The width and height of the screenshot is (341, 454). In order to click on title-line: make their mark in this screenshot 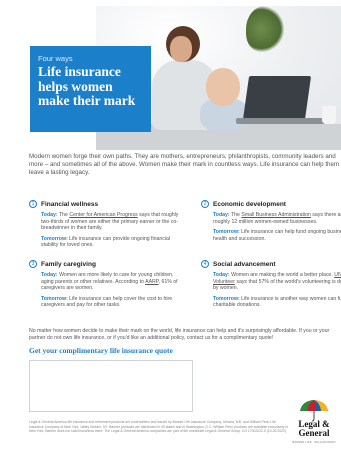, I will do `click(87, 100)`.